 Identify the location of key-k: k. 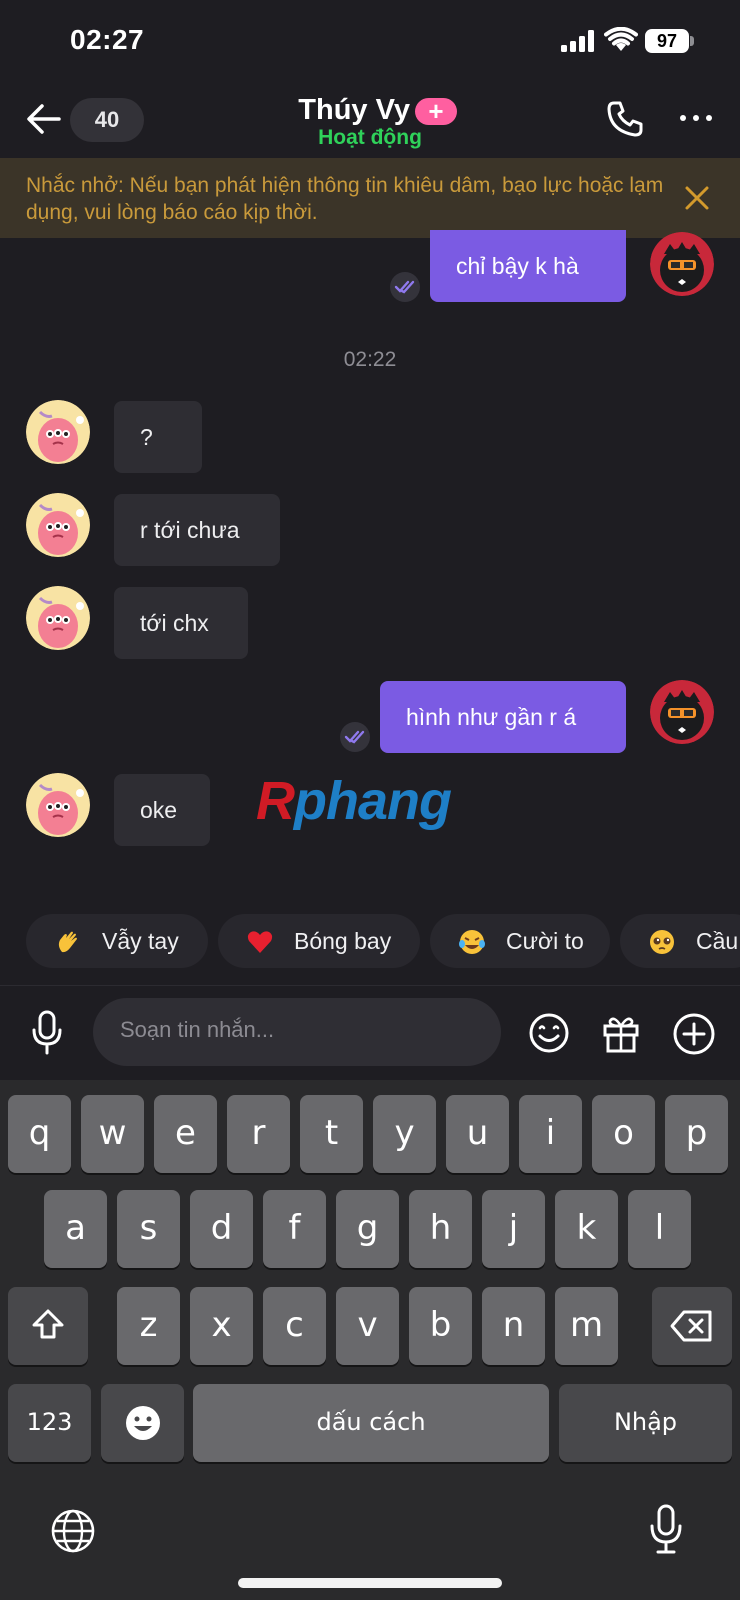
(586, 1229).